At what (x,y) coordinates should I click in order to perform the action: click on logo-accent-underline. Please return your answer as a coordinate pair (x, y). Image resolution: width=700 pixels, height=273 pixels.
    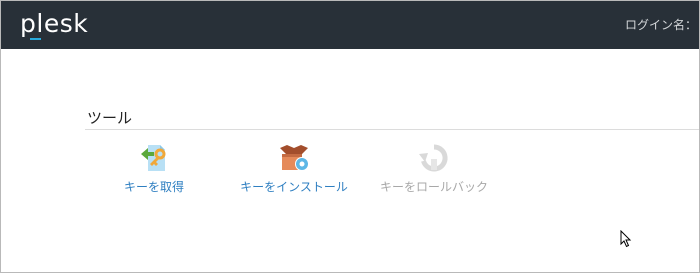
    Looking at the image, I should click on (35, 39).